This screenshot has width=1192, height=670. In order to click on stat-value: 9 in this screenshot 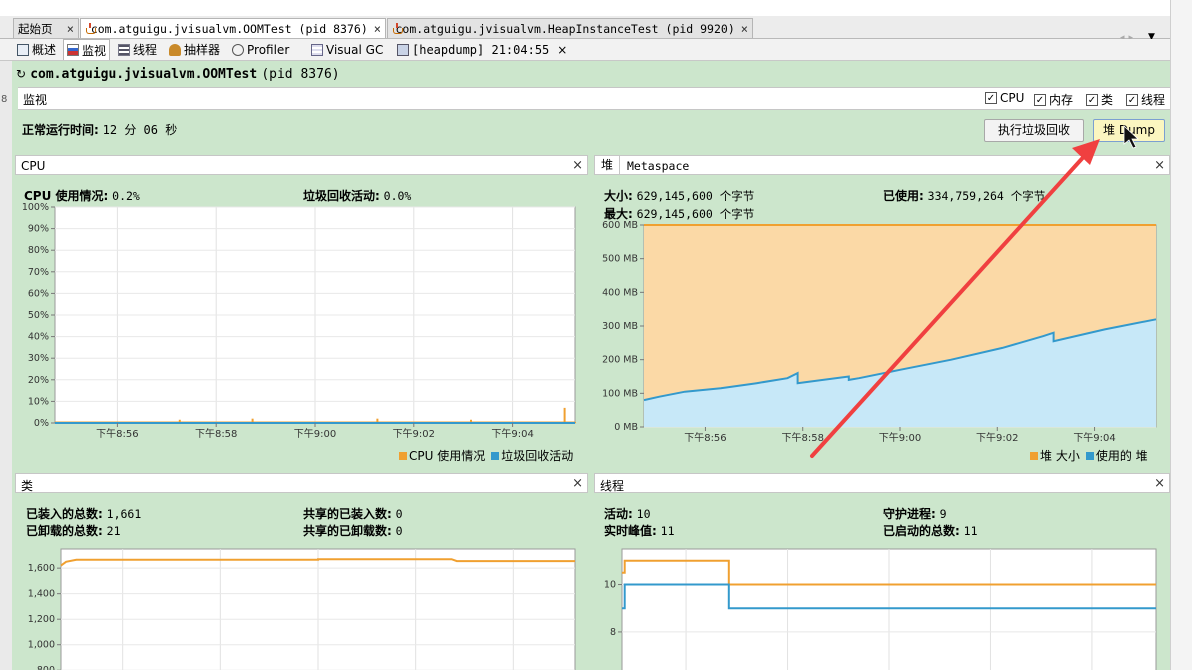, I will do `click(943, 514)`.